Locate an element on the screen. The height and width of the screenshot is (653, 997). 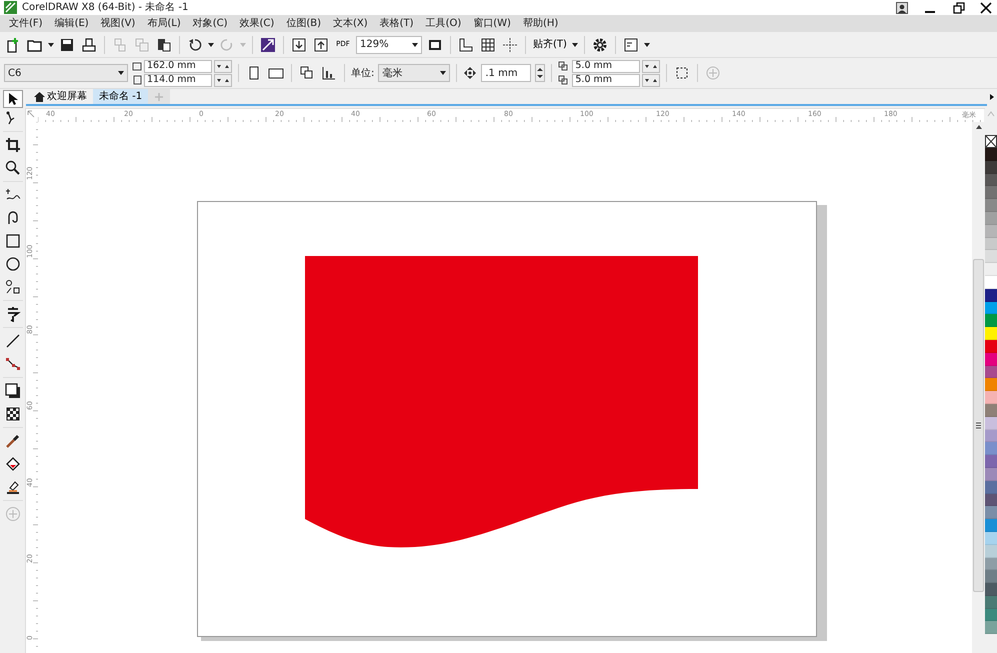
grid-icon is located at coordinates (488, 44).